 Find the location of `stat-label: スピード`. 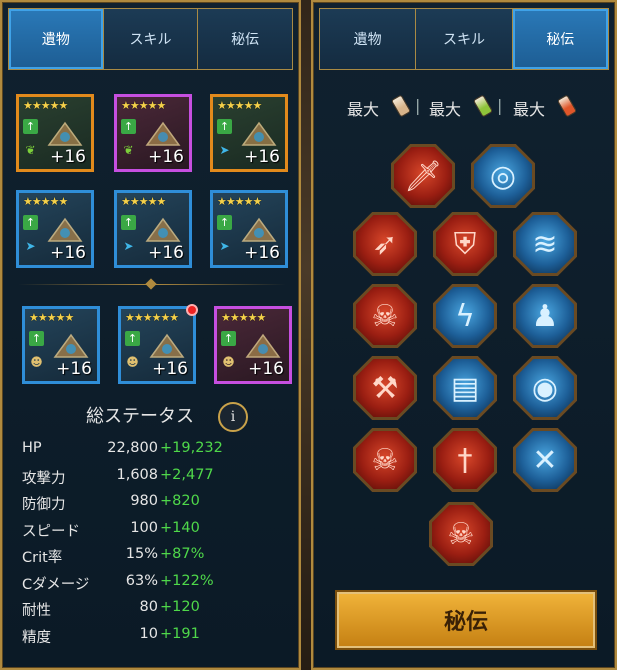

stat-label: スピード is located at coordinates (51, 531).